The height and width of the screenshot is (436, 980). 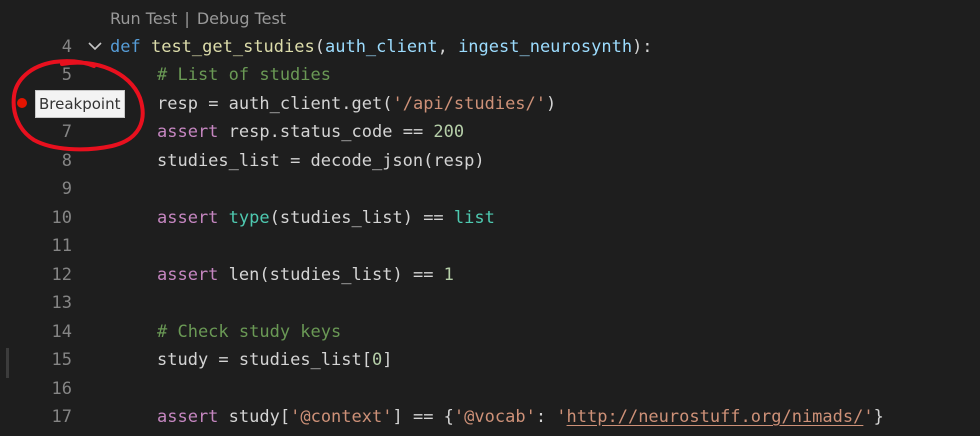 What do you see at coordinates (367, 104) in the screenshot?
I see `method: get` at bounding box center [367, 104].